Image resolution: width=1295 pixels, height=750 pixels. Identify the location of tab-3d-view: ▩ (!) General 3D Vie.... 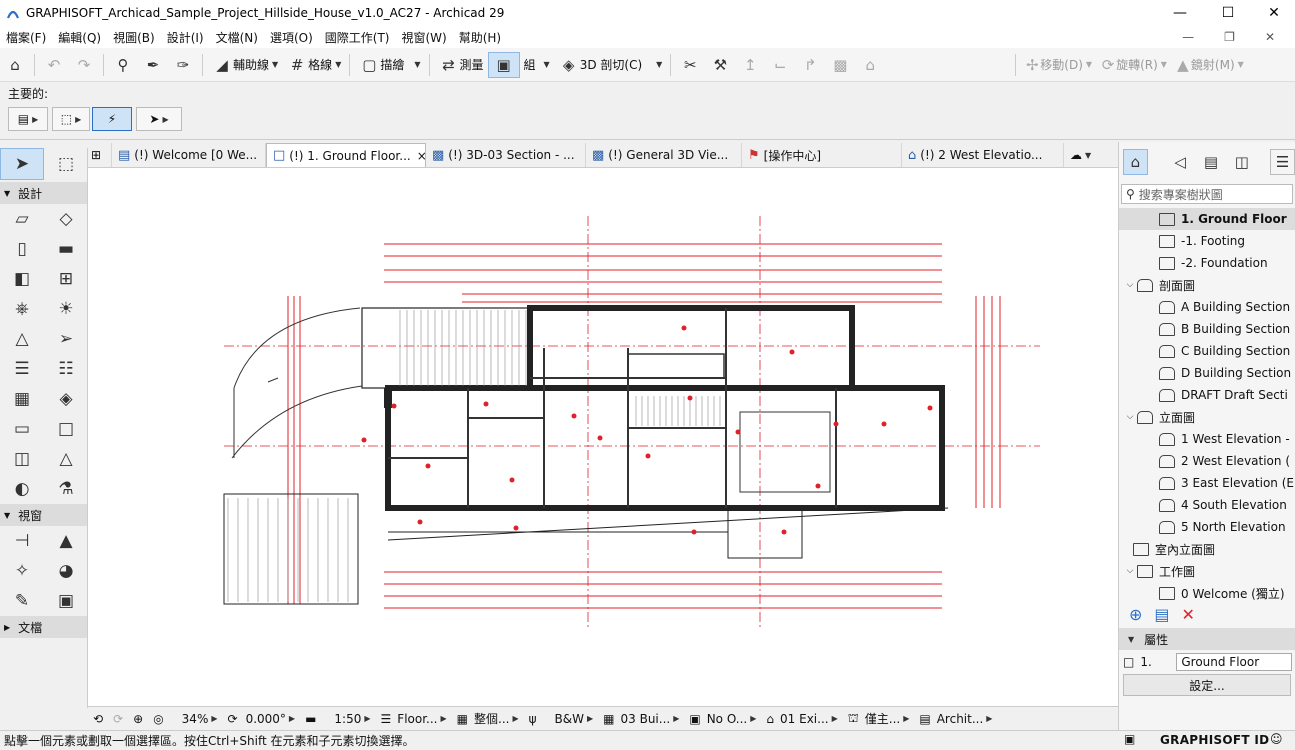
(664, 155).